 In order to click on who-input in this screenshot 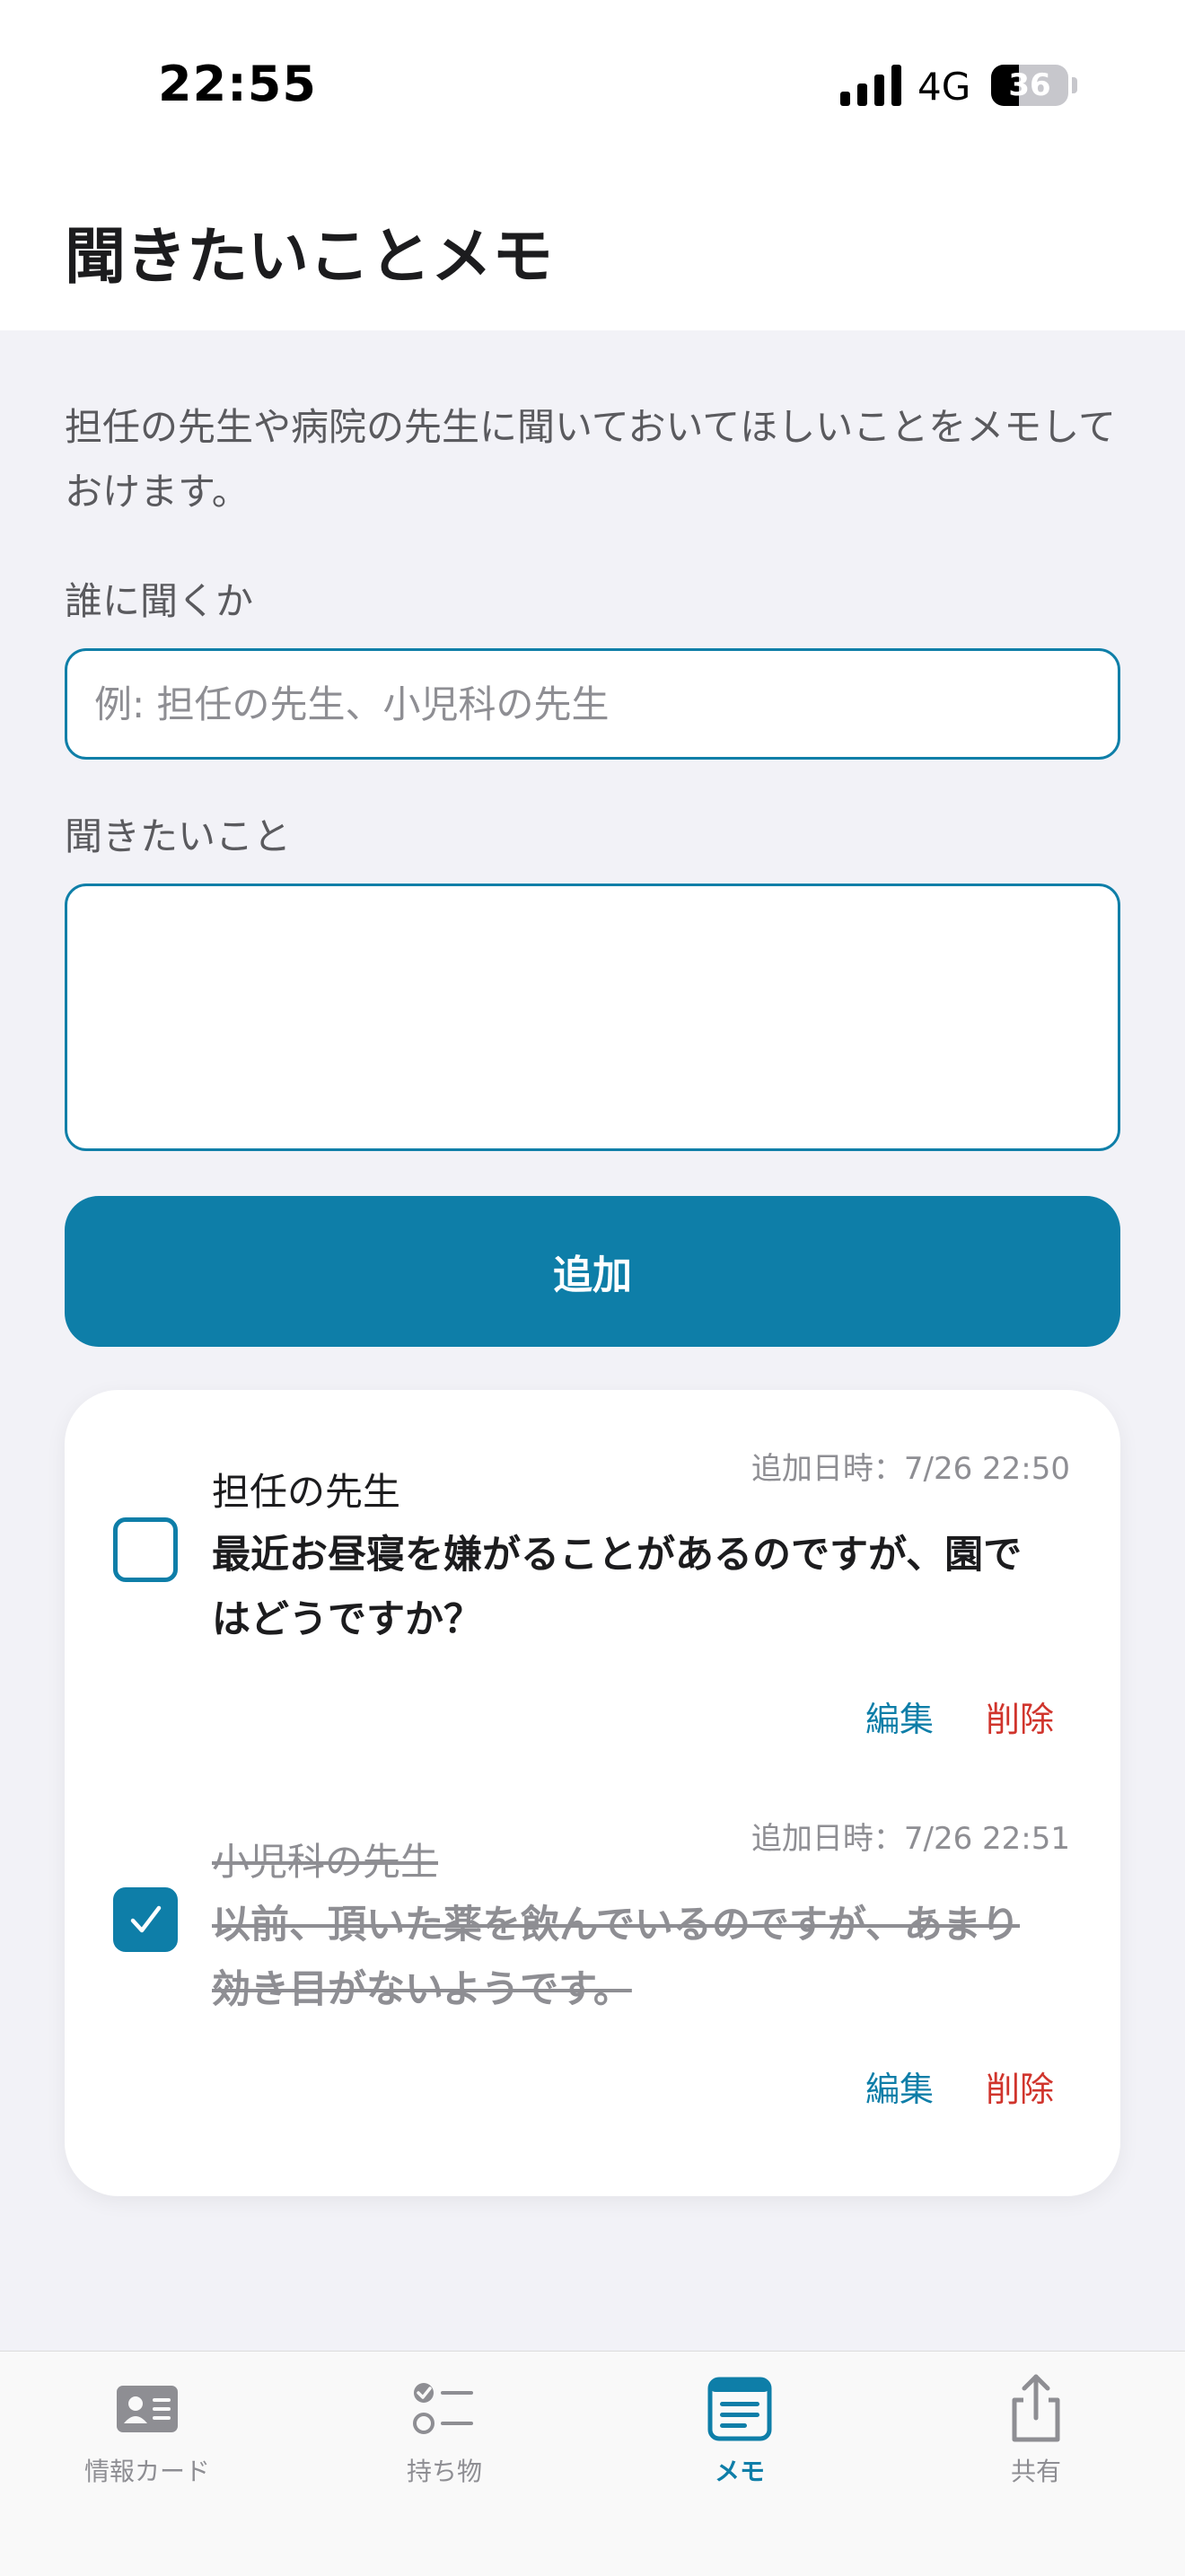, I will do `click(592, 704)`.